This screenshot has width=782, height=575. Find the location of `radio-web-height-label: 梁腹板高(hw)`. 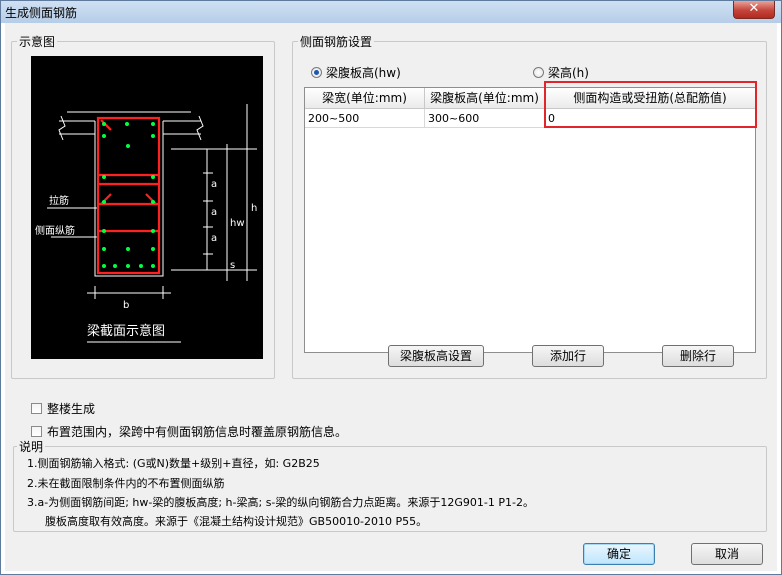

radio-web-height-label: 梁腹板高(hw) is located at coordinates (363, 73).